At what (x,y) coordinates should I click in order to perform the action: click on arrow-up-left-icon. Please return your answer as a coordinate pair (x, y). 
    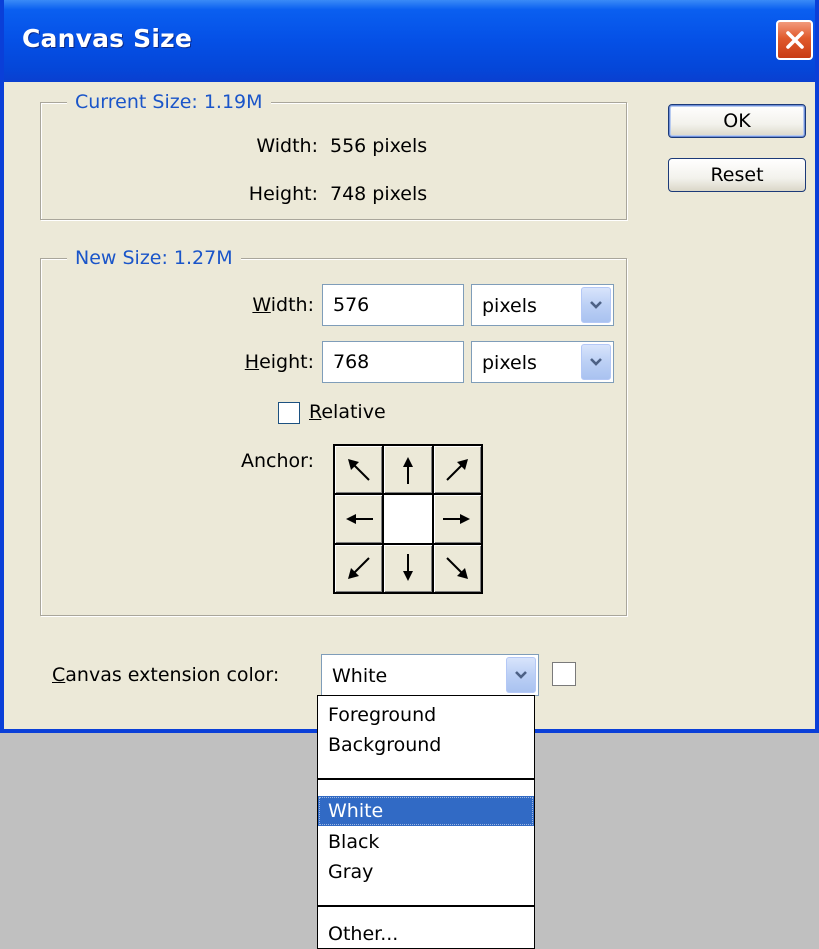
    Looking at the image, I should click on (358, 469).